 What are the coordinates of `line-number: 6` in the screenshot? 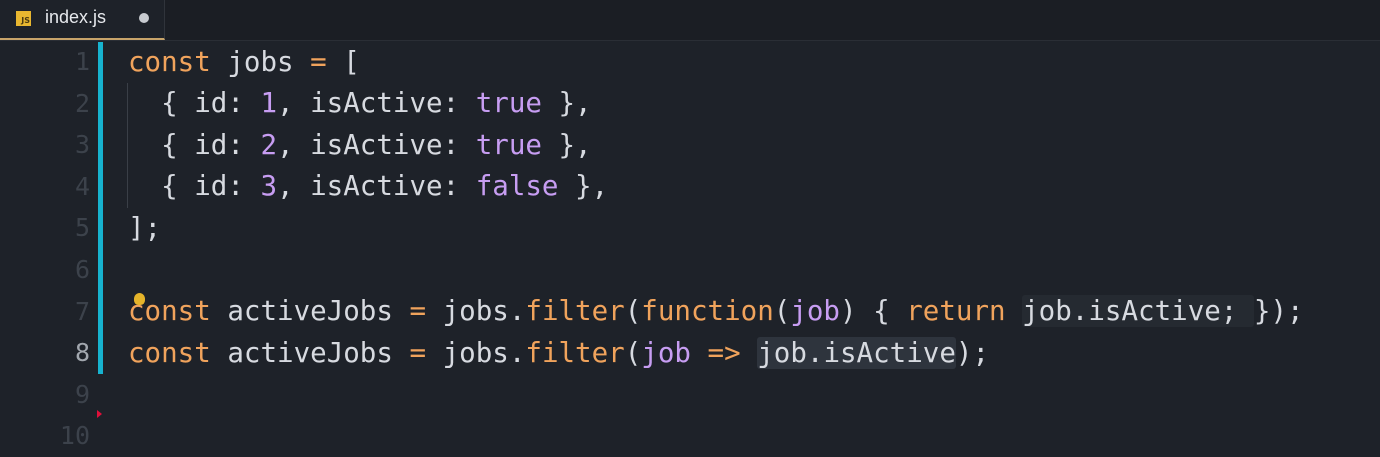 It's located at (82, 269).